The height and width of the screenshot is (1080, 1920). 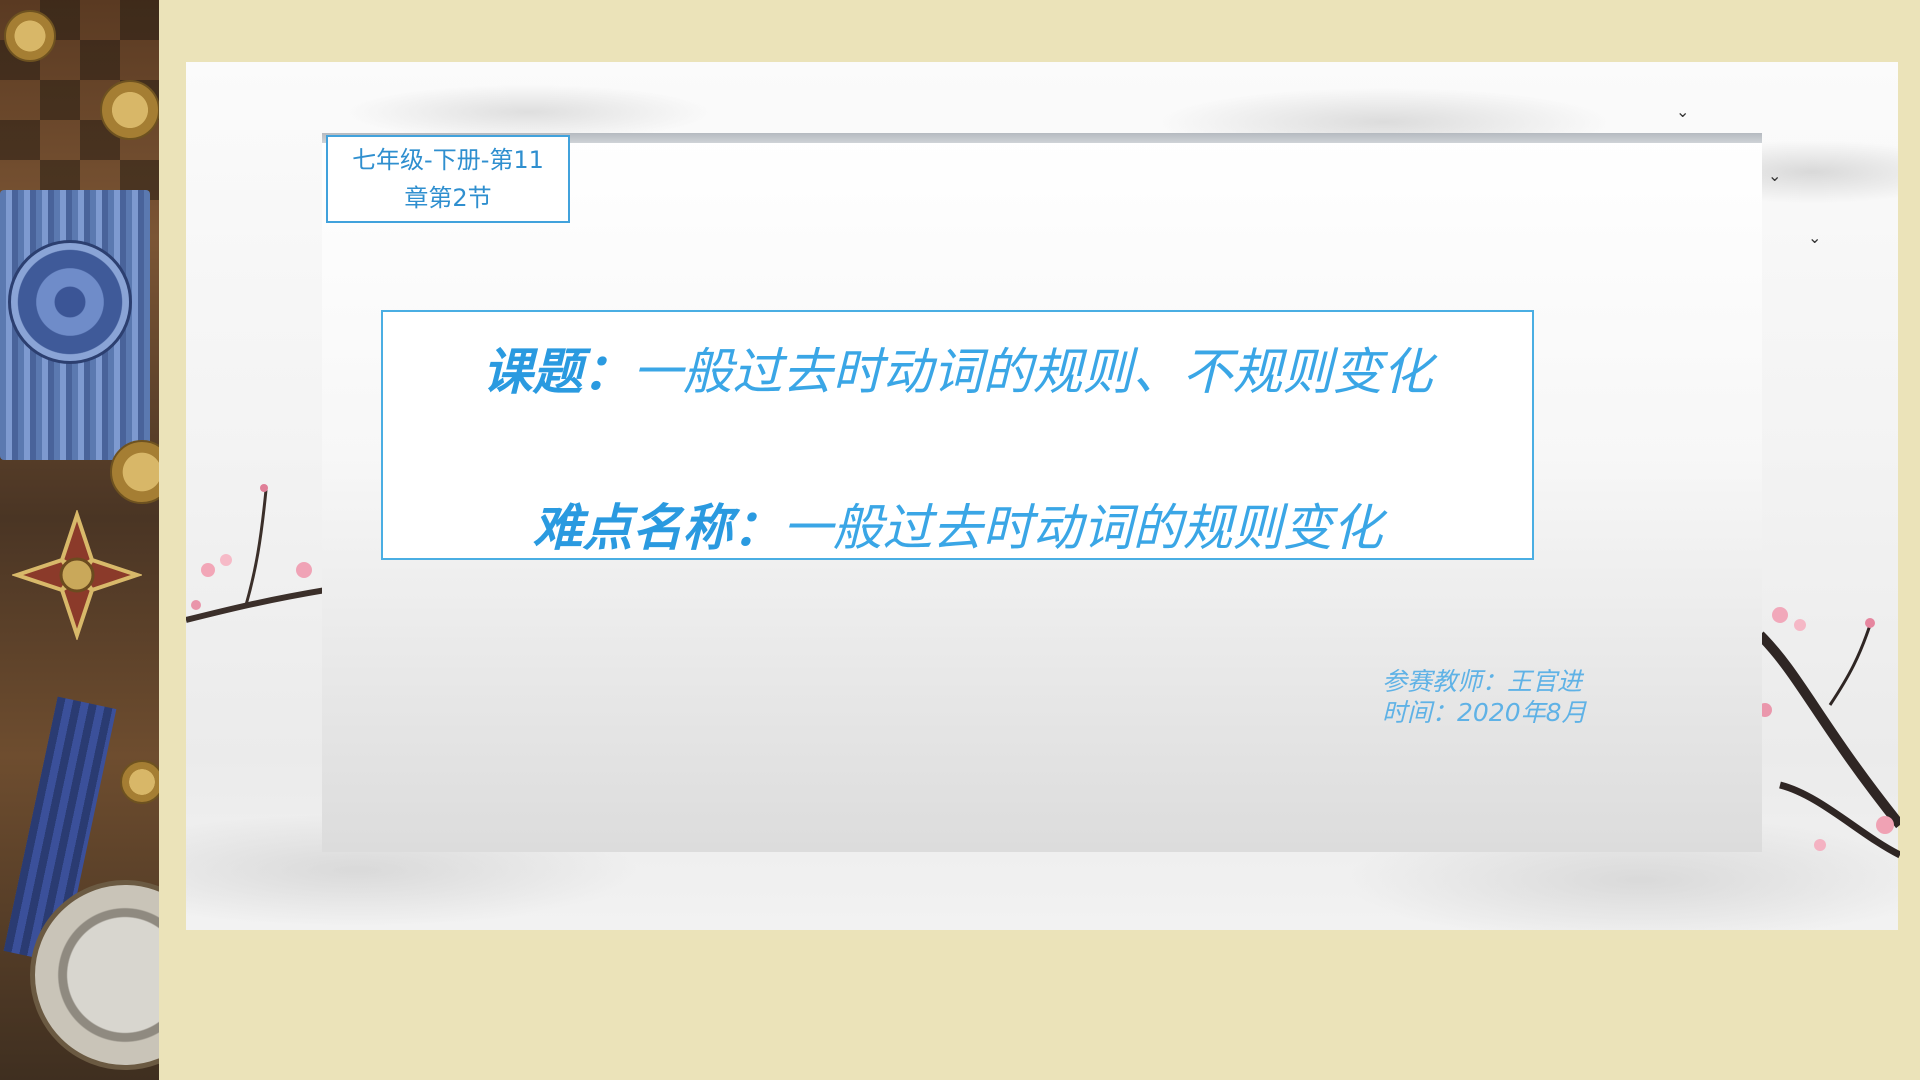 I want to click on title-box: 课题：一般过去时动词的规则、不规则变化 难点名称：一般过去时动词的规则变化, so click(x=957, y=435).